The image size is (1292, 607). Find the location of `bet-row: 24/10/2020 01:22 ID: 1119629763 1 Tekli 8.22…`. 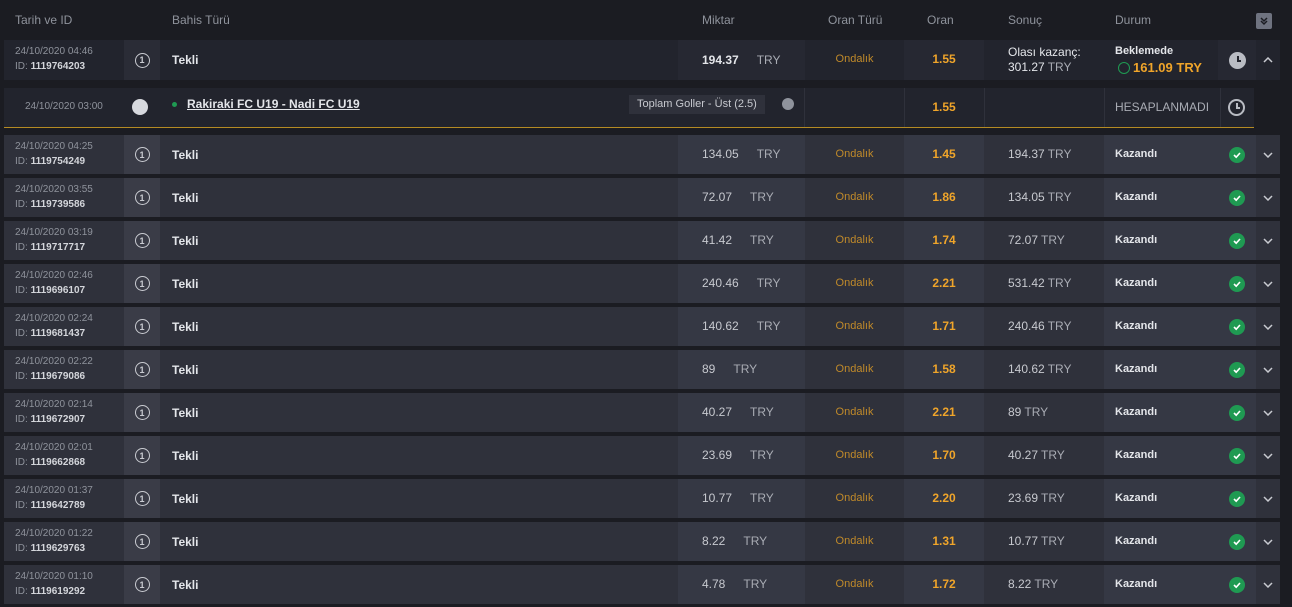

bet-row: 24/10/2020 01:22 ID: 1119629763 1 Tekli 8.22… is located at coordinates (646, 541).